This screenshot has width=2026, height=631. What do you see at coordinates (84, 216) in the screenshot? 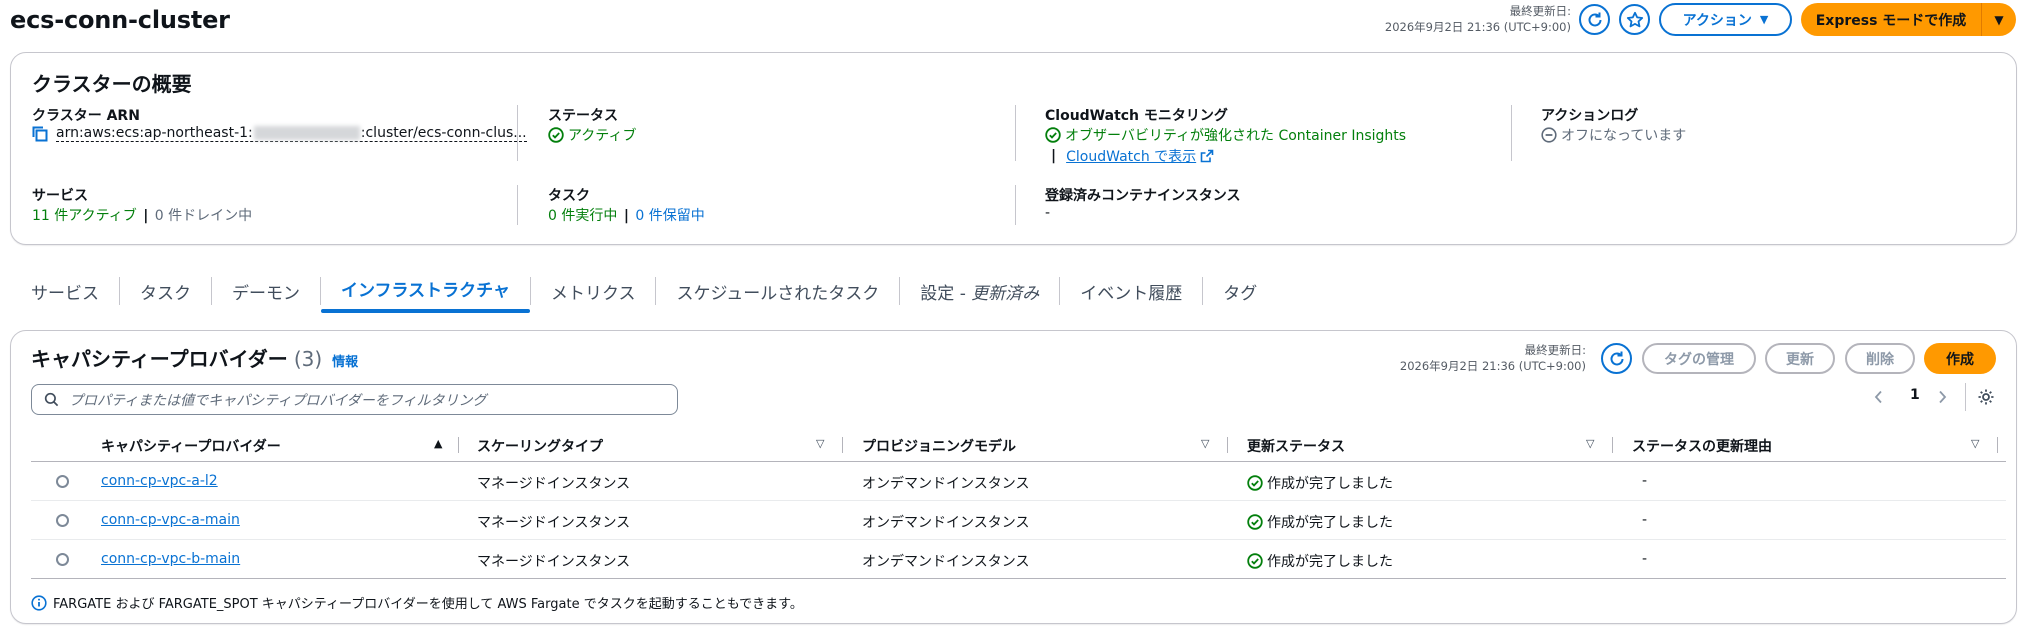
I see `services-active: 11 件アクティブ` at bounding box center [84, 216].